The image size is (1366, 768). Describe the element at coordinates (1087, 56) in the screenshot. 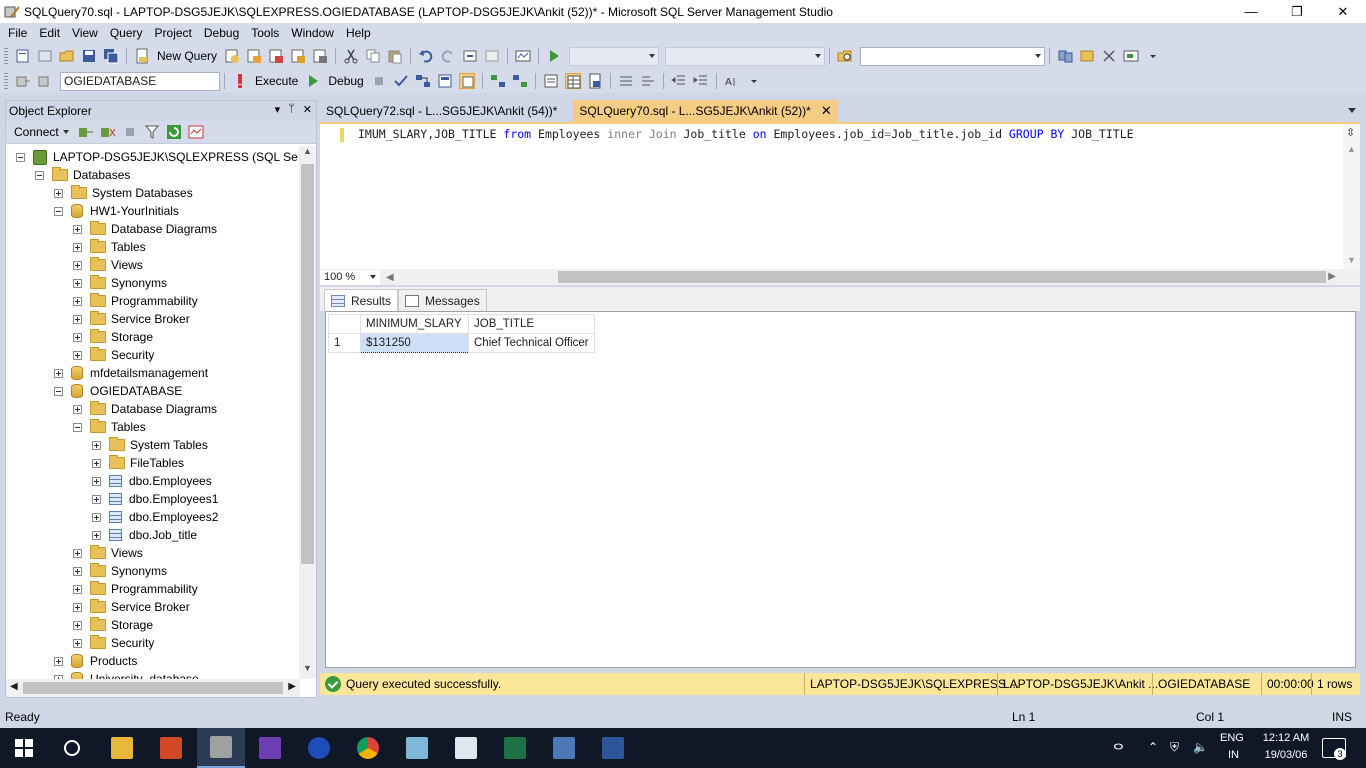

I see `object-explorer-icon` at that location.